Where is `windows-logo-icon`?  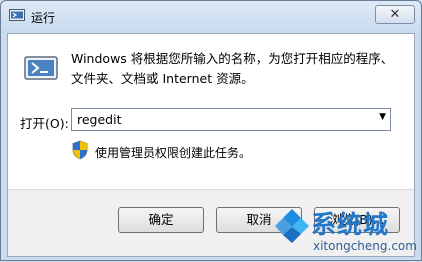 windows-logo-icon is located at coordinates (292, 226).